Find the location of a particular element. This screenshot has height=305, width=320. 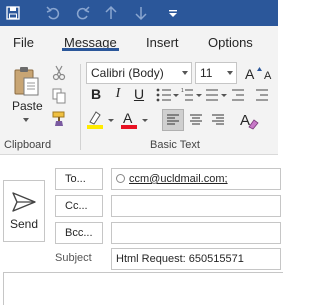

group-separator is located at coordinates (80, 107).